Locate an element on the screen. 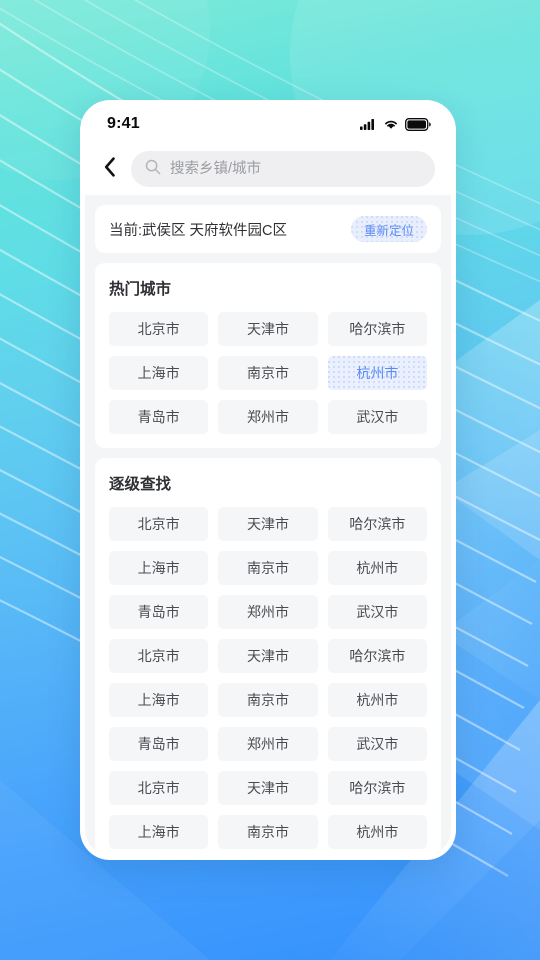  signal-bars-icon is located at coordinates (368, 124).